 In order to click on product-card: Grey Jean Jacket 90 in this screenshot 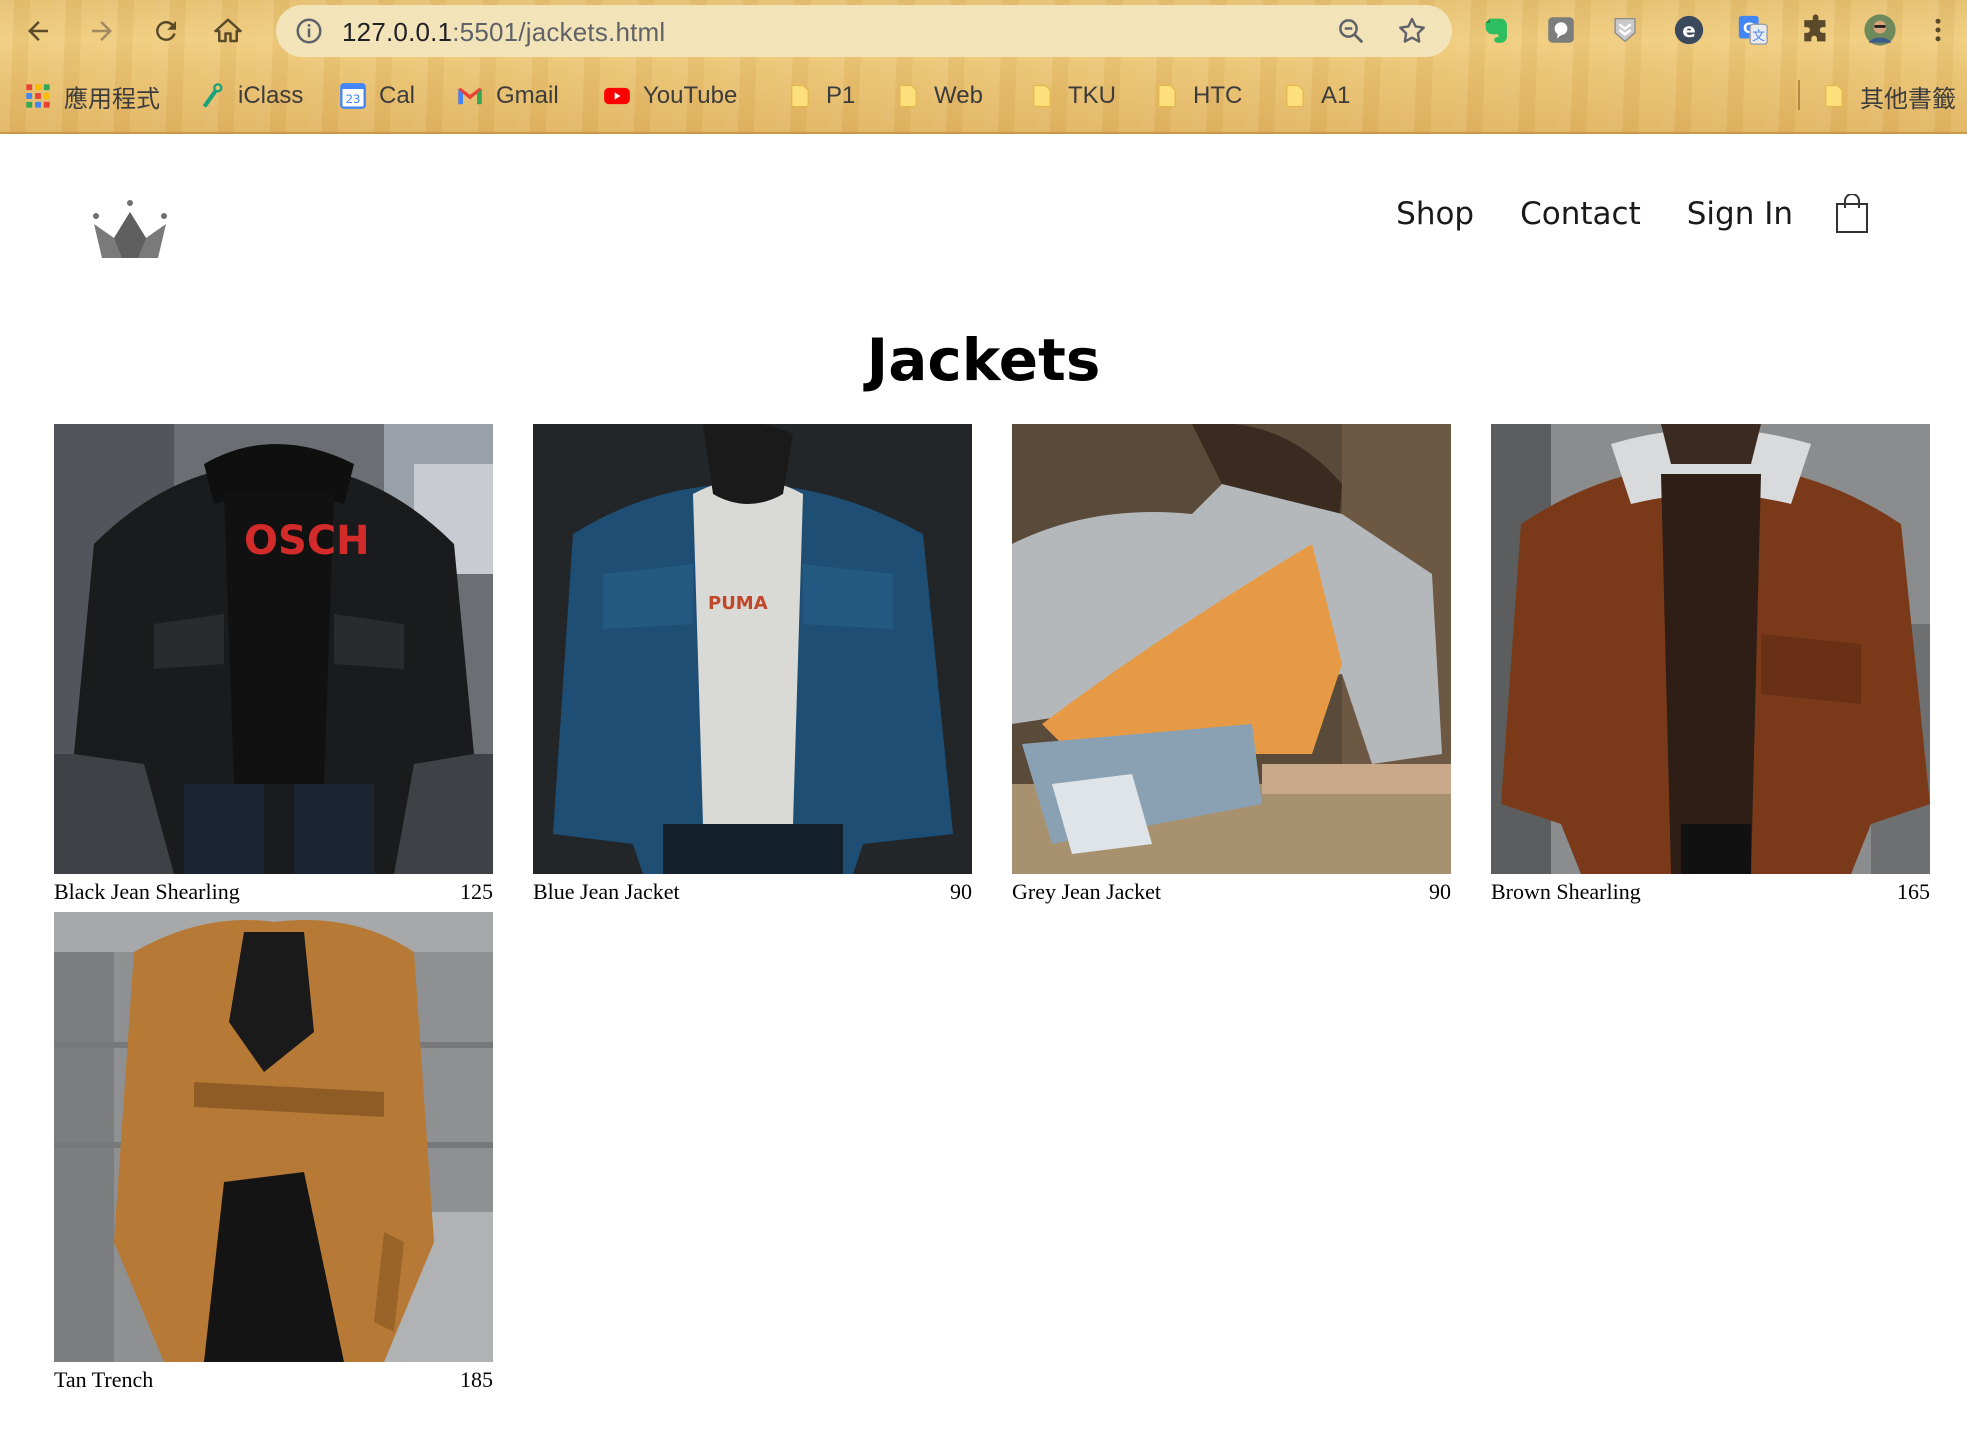, I will do `click(1231, 667)`.